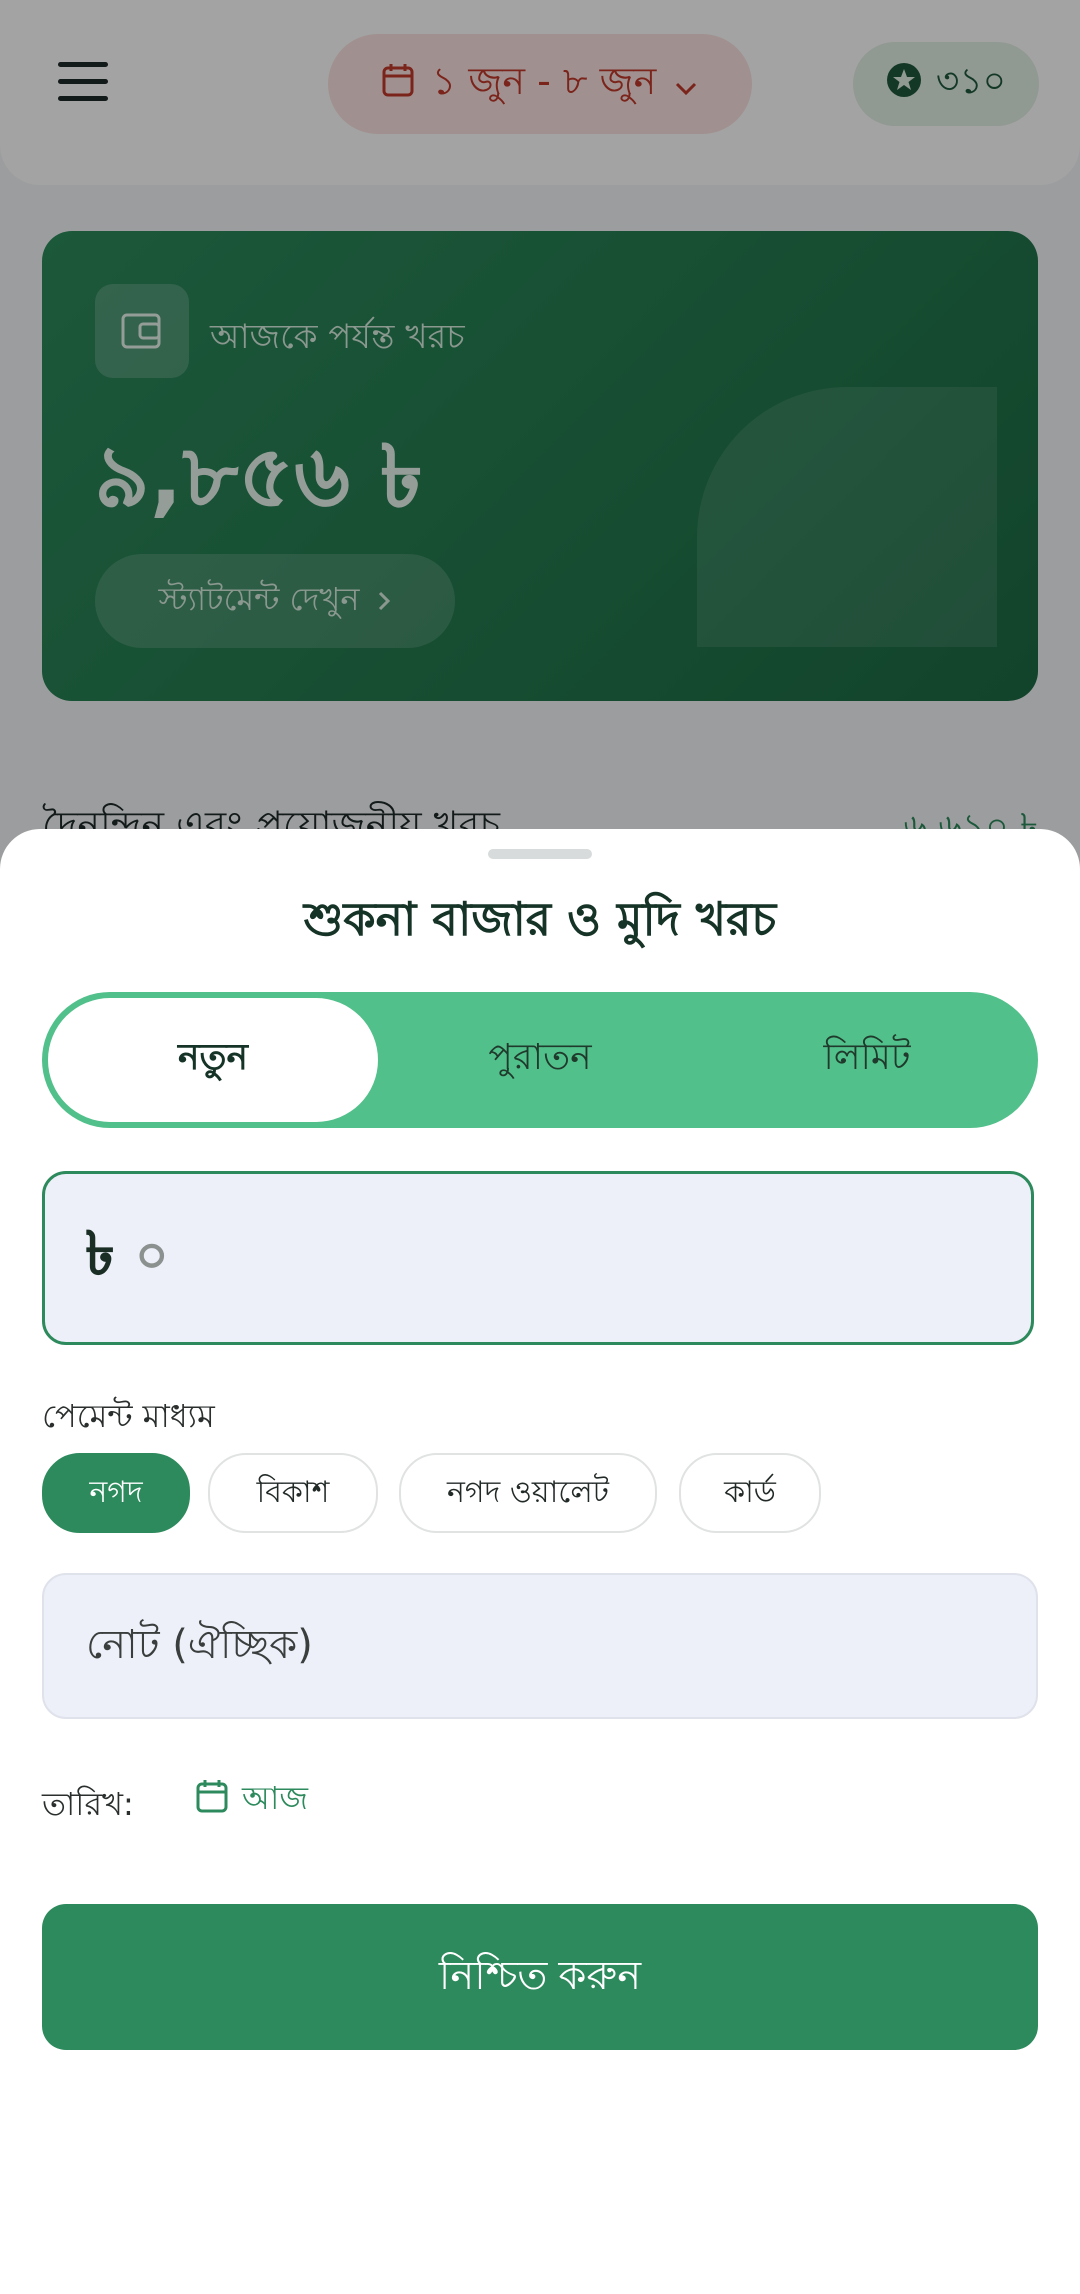 This screenshot has width=1080, height=2294. Describe the element at coordinates (540, 1977) in the screenshot. I see `confirm-button: নিশ্চিত করুন` at that location.